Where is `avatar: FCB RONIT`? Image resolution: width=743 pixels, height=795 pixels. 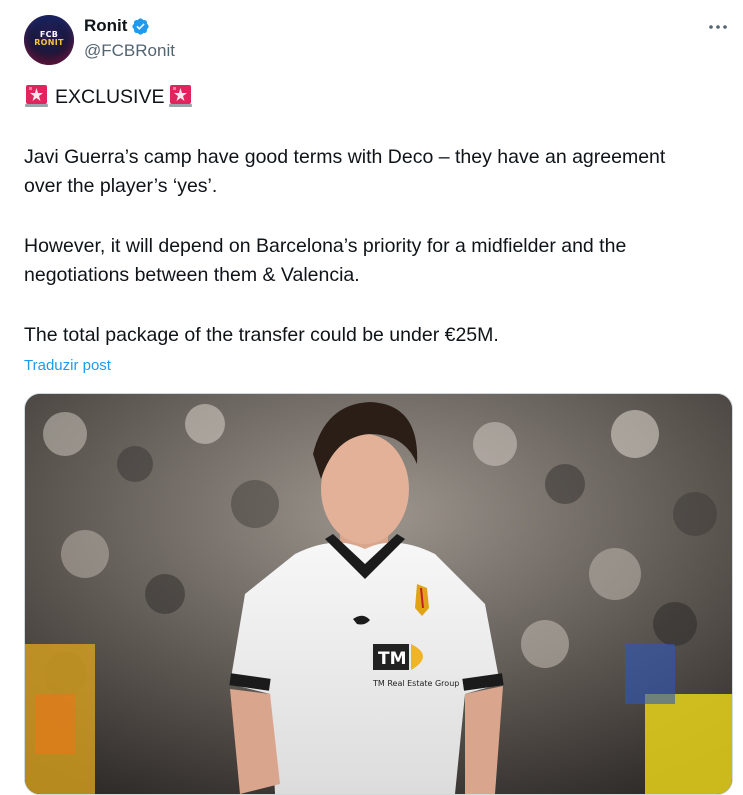
avatar: FCB RONIT is located at coordinates (49, 40).